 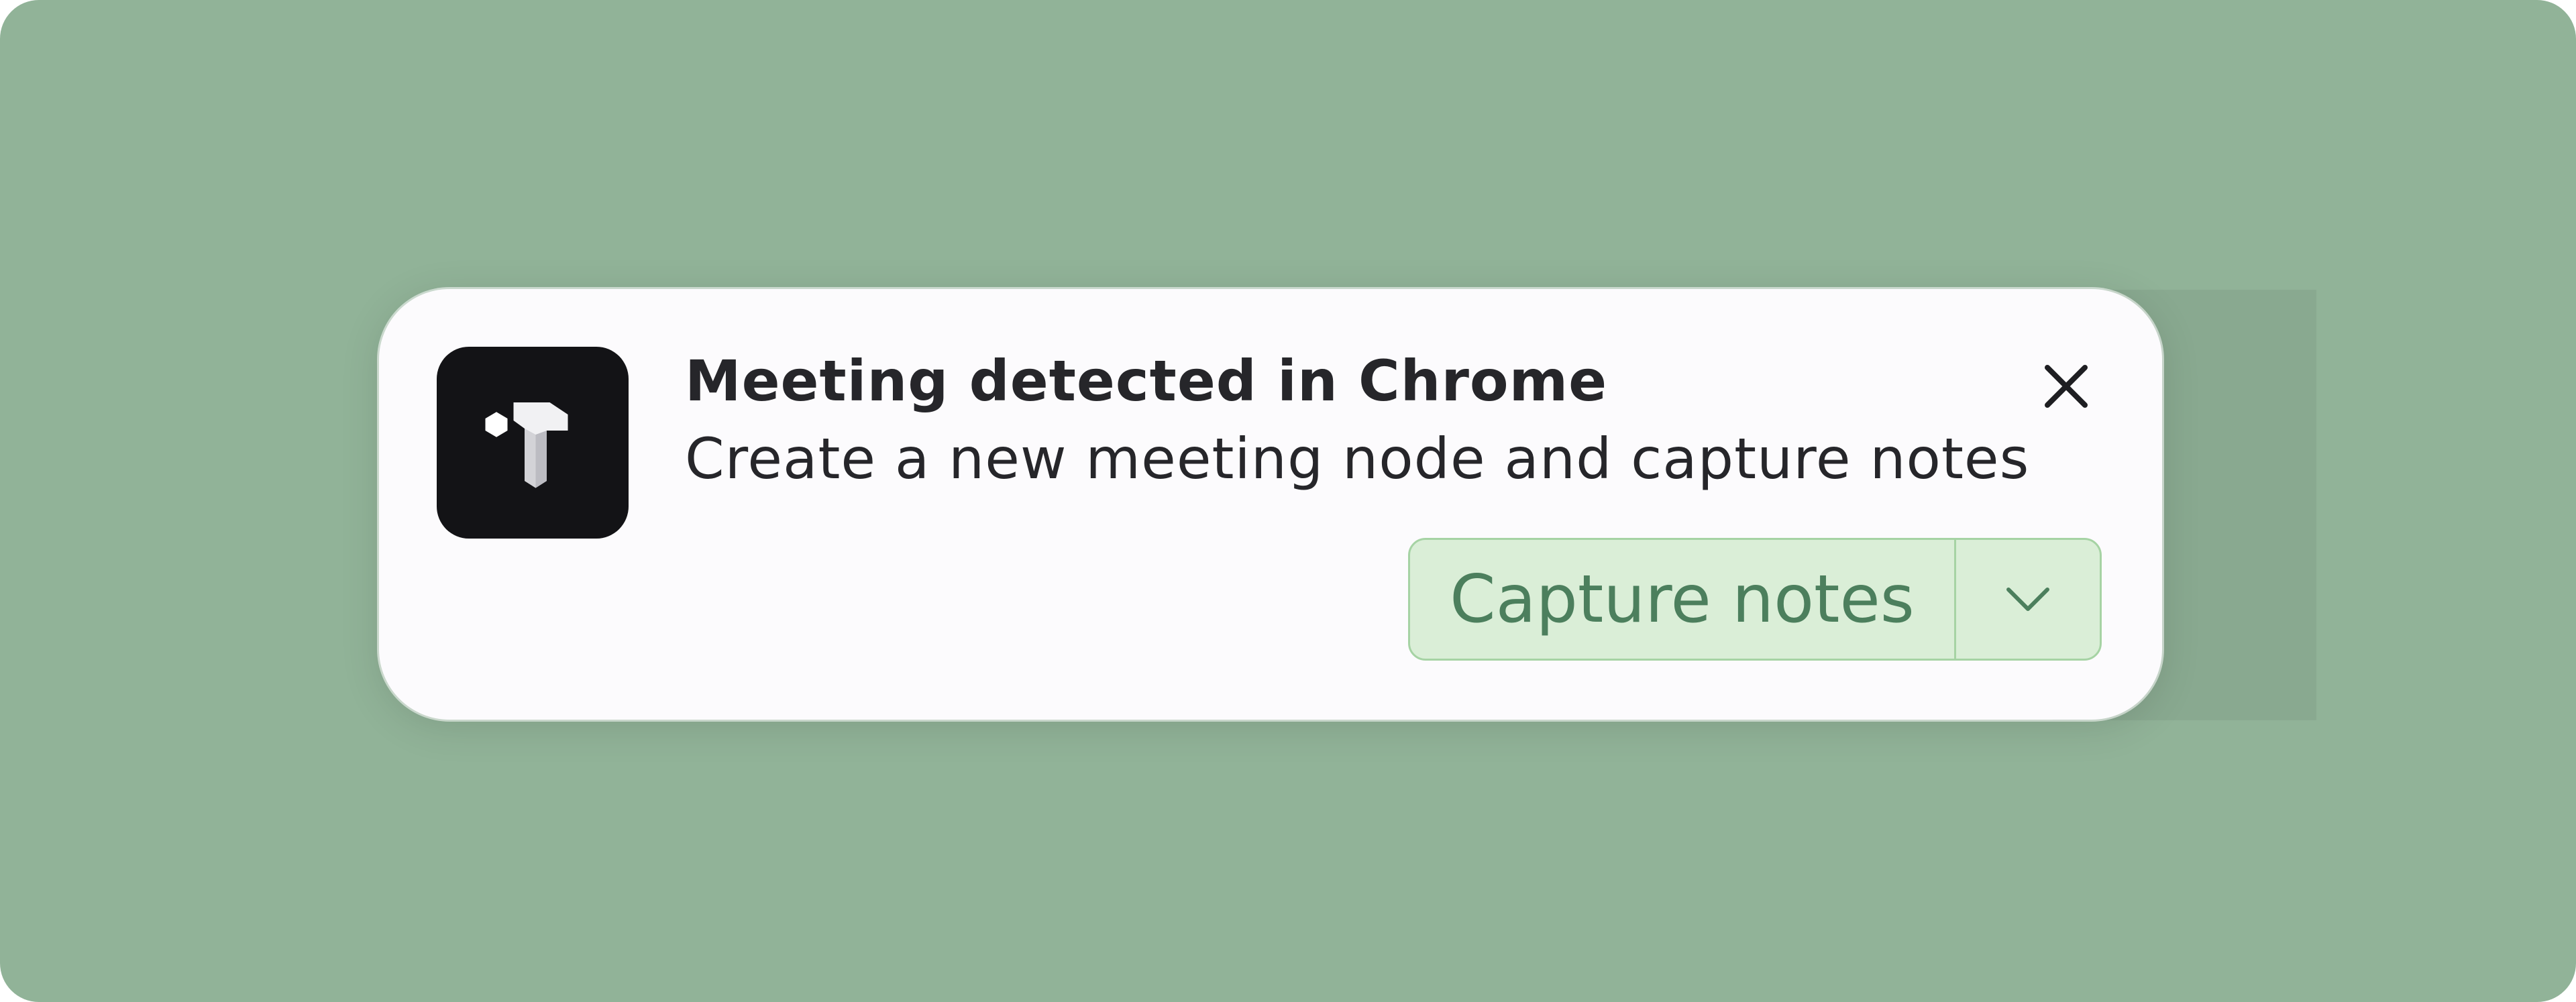 I want to click on capture-notes-split-button: Capture notes, so click(x=1755, y=599).